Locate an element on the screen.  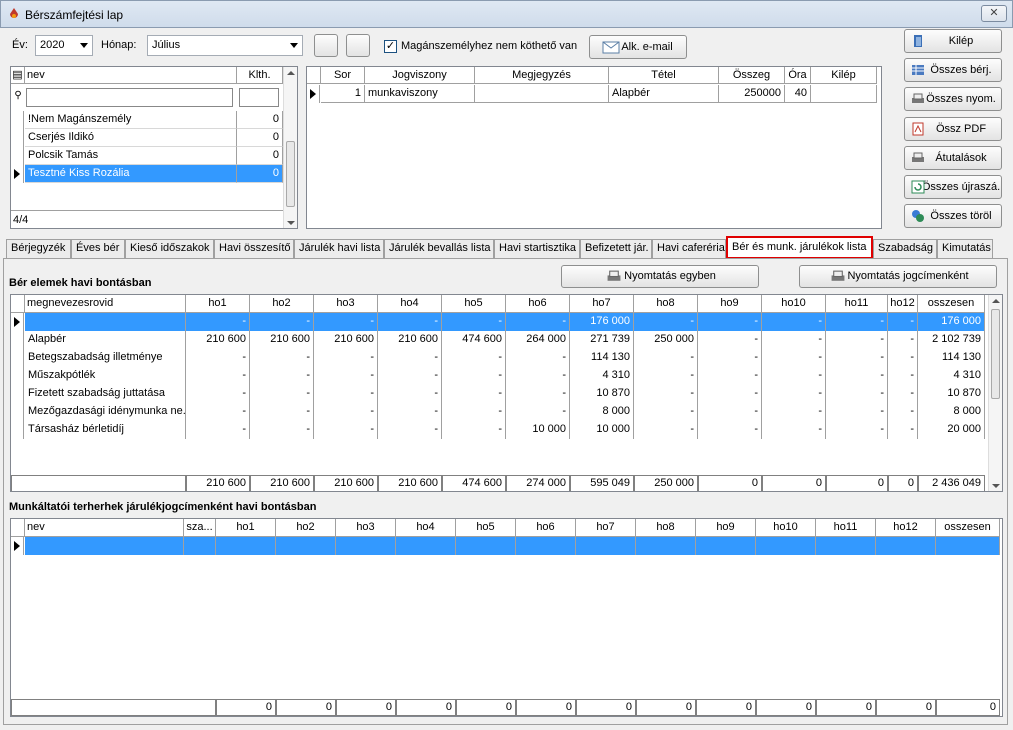
row-label: Fizetett szabadság juttatása is located at coordinates (105, 394).